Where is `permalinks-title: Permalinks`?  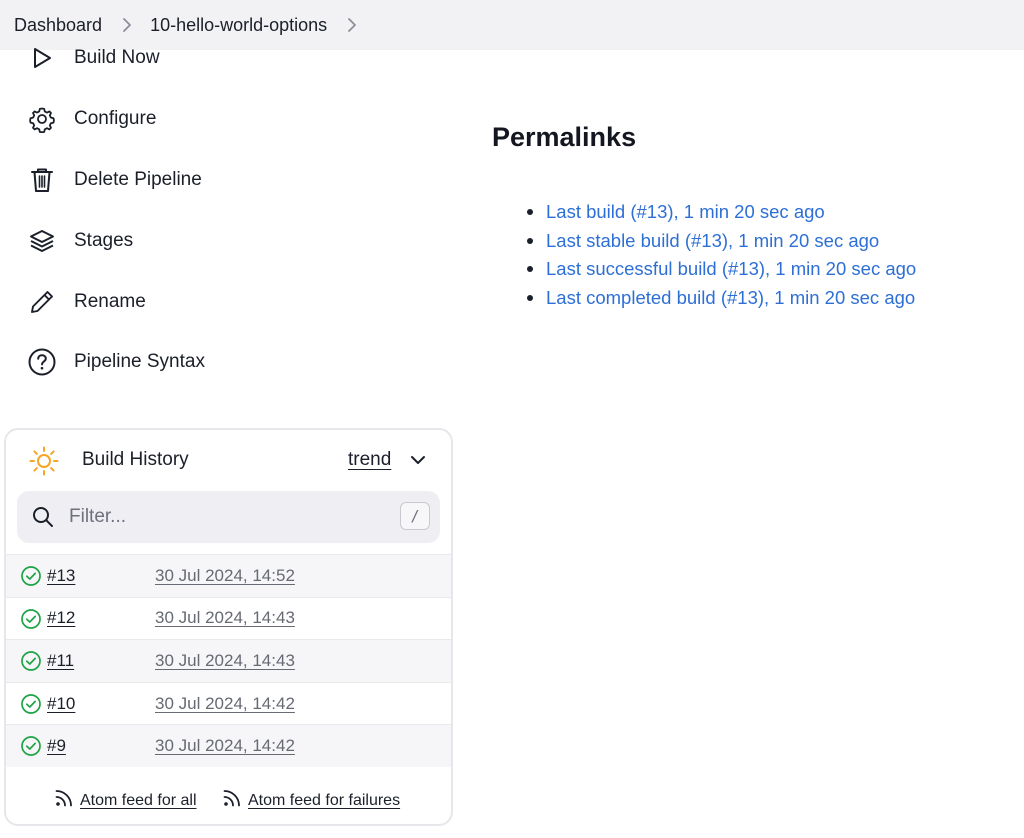
permalinks-title: Permalinks is located at coordinates (564, 137).